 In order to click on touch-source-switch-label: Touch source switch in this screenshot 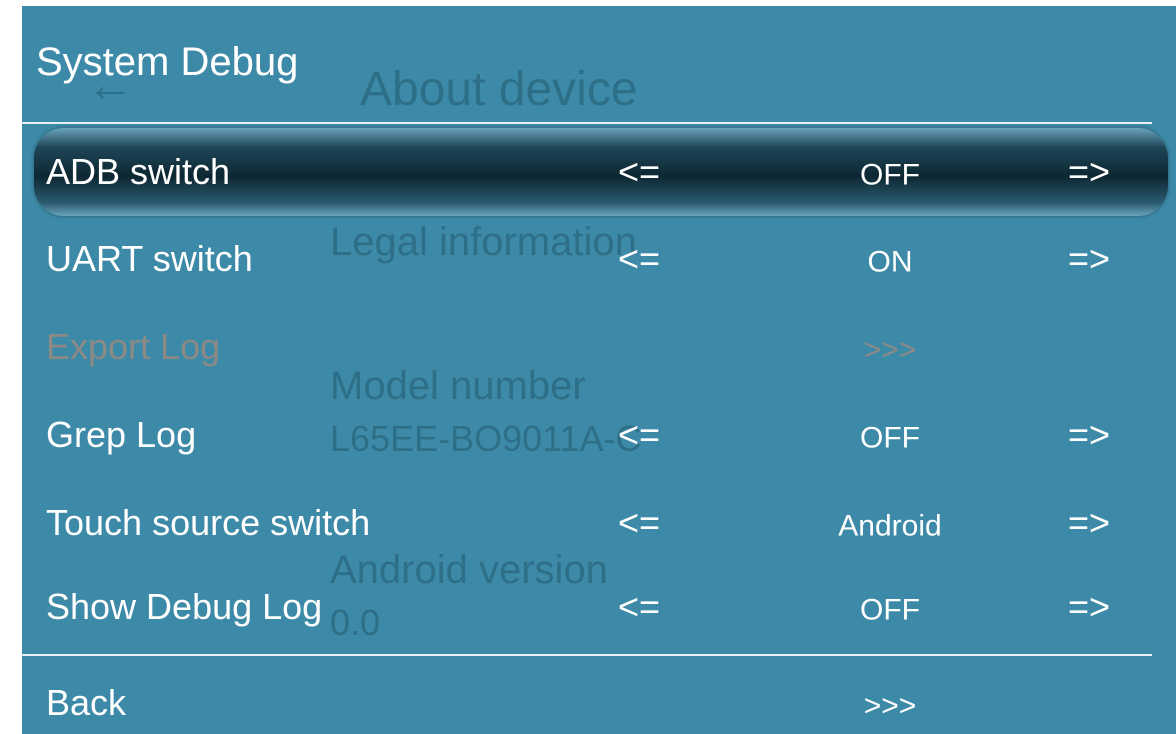, I will do `click(208, 522)`.